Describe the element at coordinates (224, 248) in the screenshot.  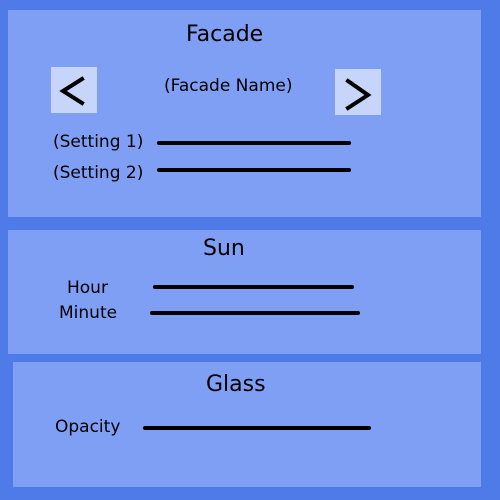
I see `sun-title: Sun` at that location.